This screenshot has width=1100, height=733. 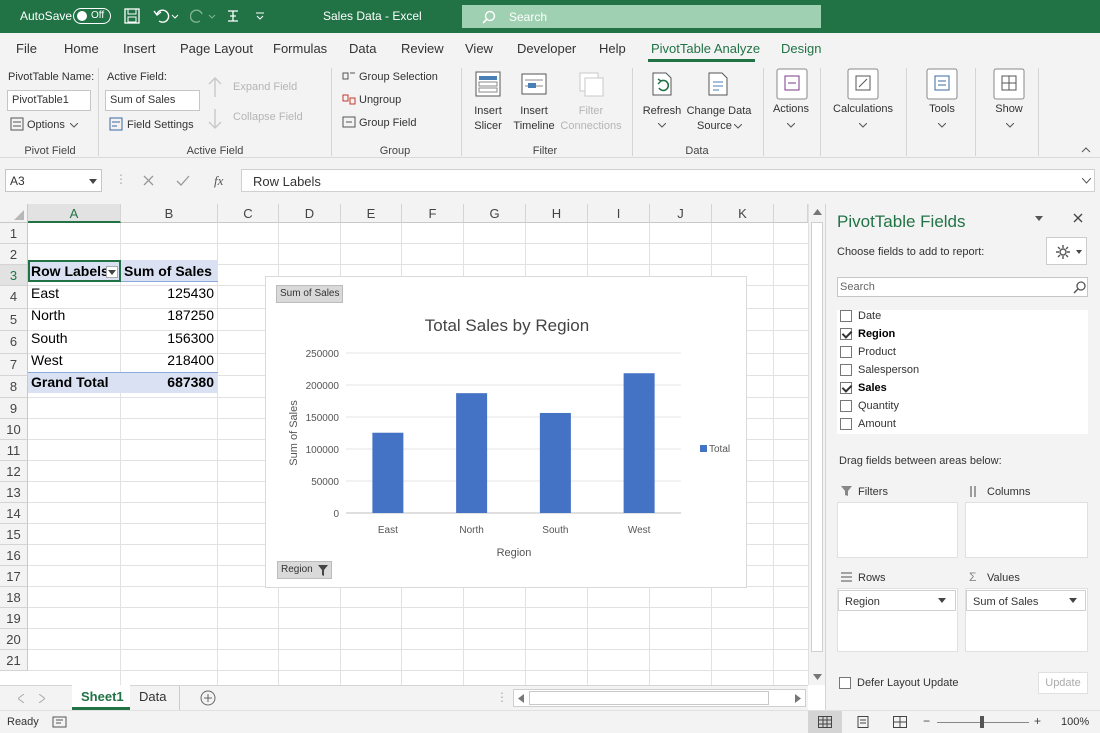 What do you see at coordinates (433, 213) in the screenshot?
I see `column-header-f: F` at bounding box center [433, 213].